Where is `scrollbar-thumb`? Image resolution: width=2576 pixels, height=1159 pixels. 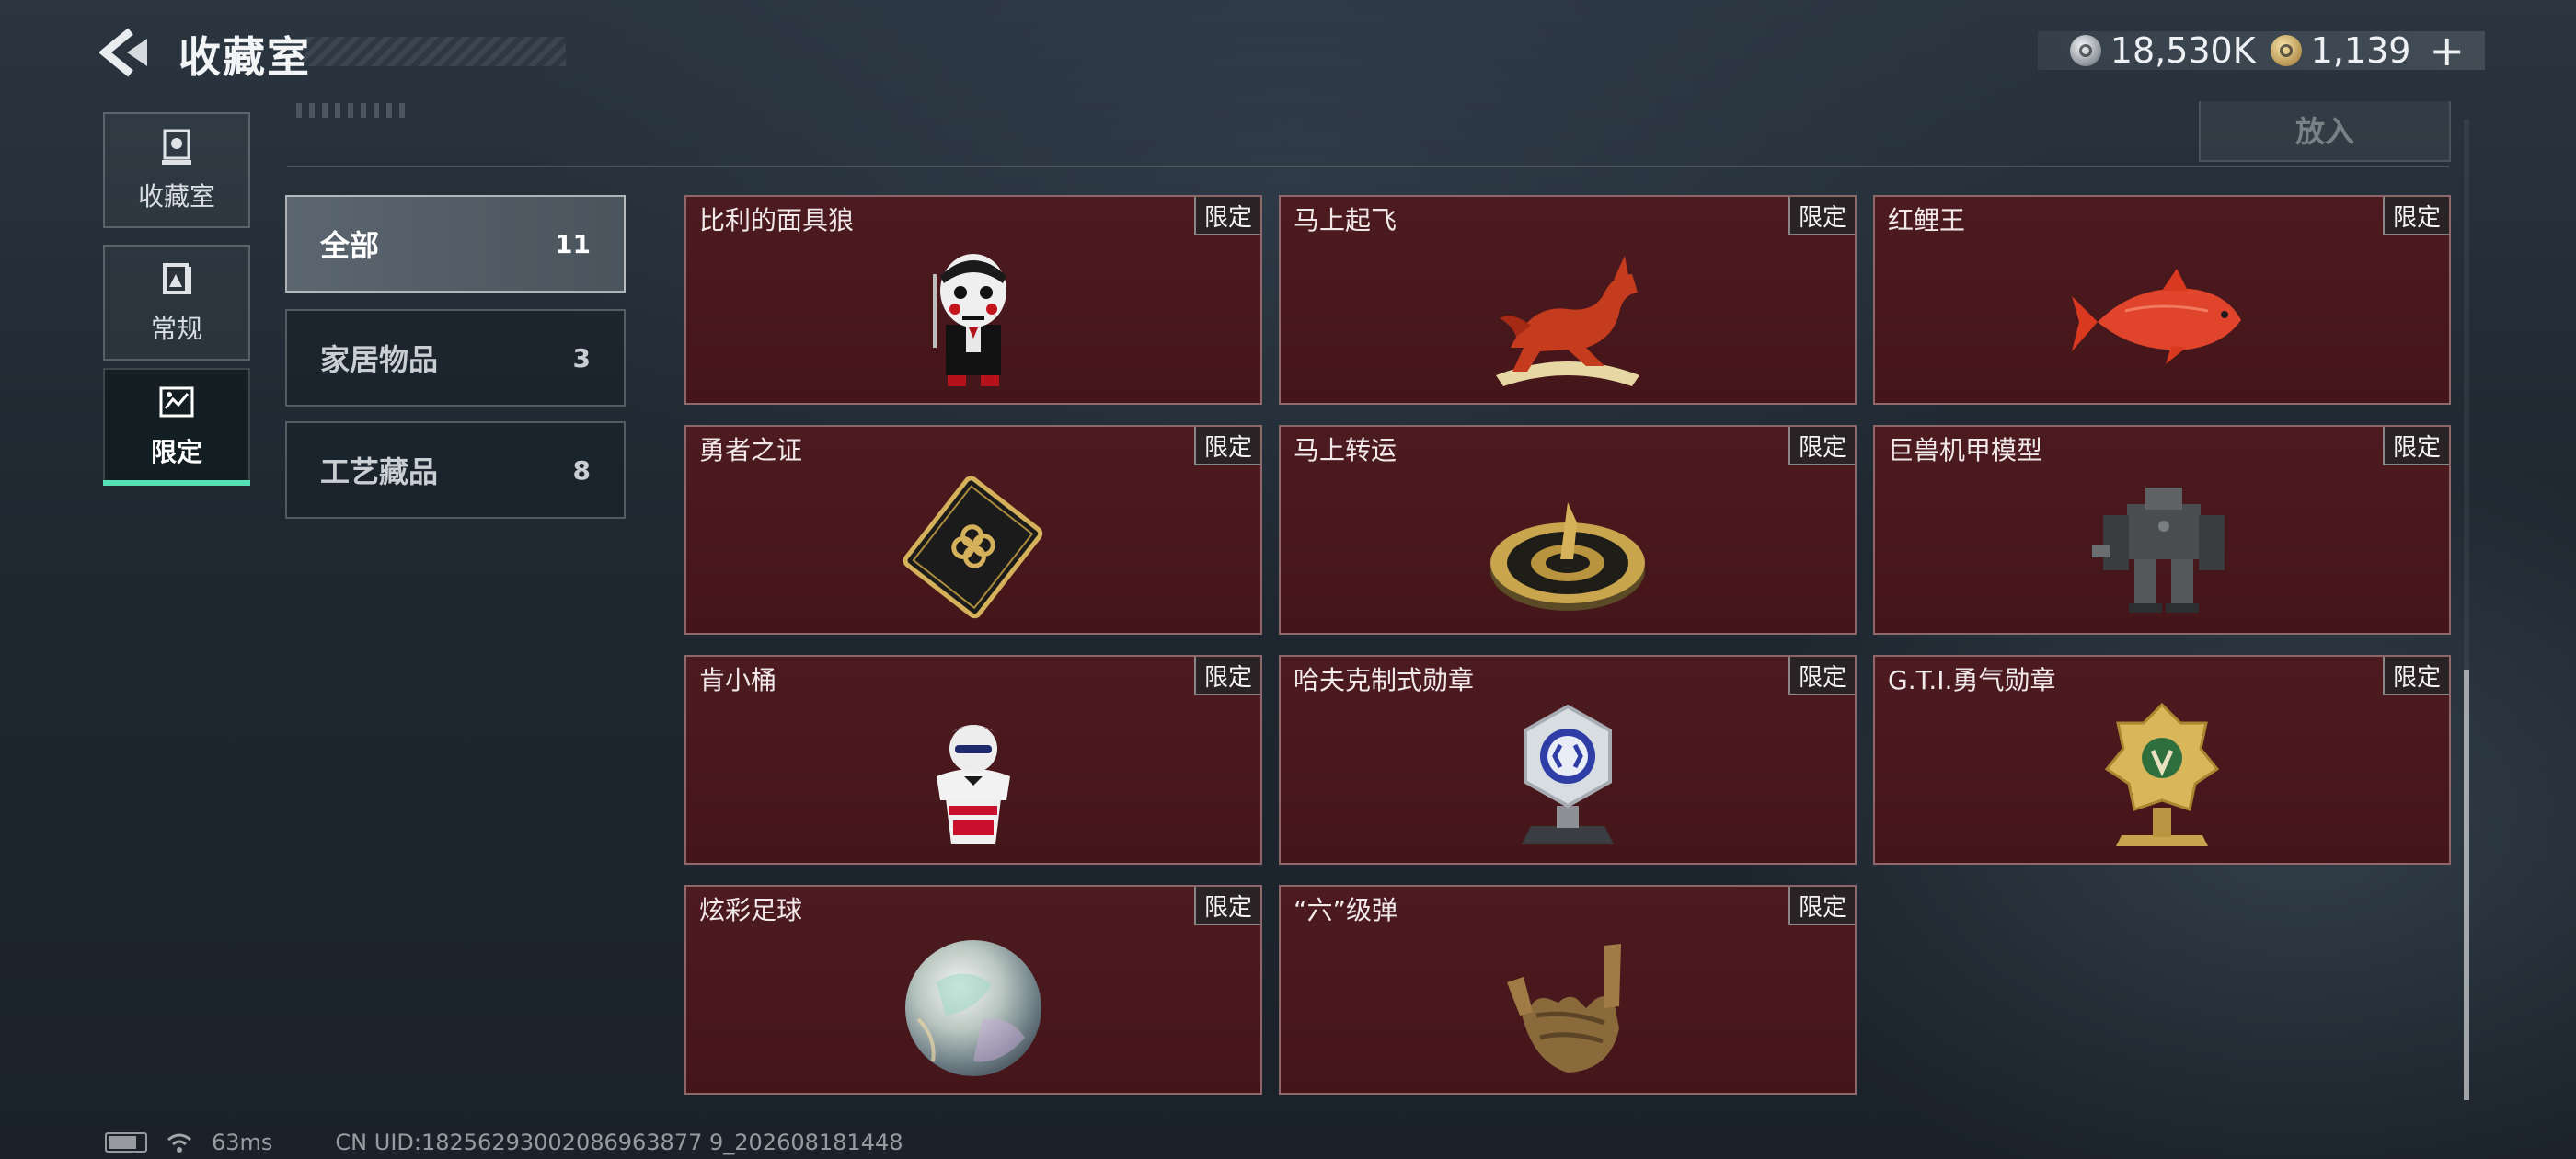 scrollbar-thumb is located at coordinates (2466, 885).